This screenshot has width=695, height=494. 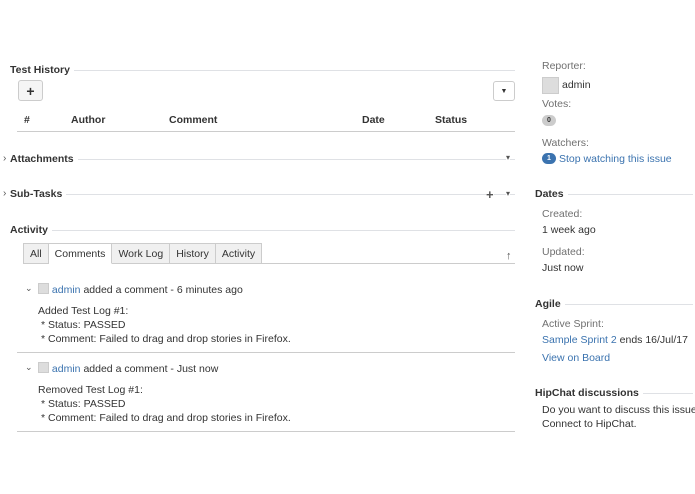 I want to click on votes-label: Votes:, so click(x=557, y=104).